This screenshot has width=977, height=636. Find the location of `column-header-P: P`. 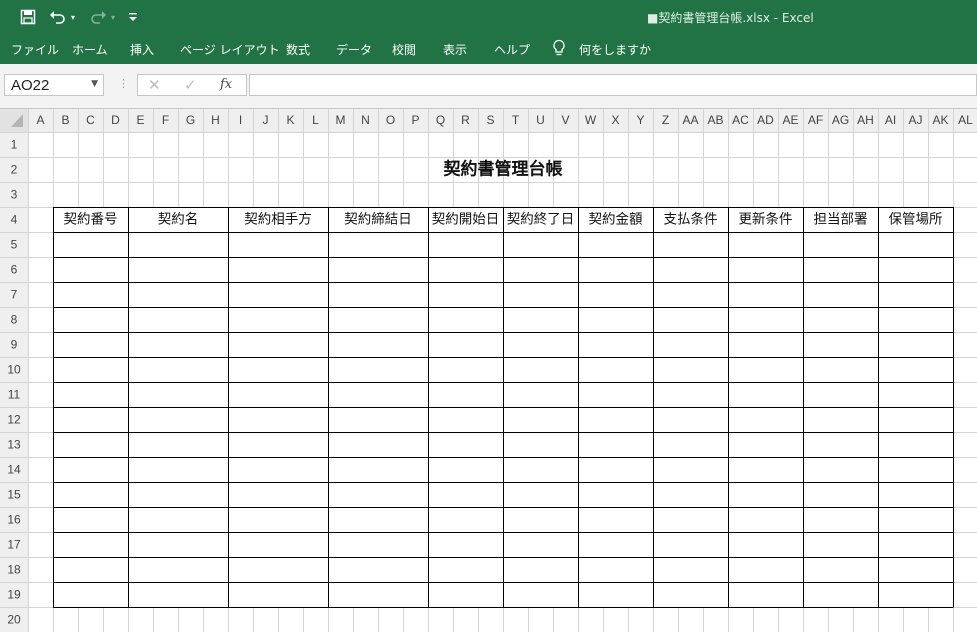

column-header-P: P is located at coordinates (415, 120).